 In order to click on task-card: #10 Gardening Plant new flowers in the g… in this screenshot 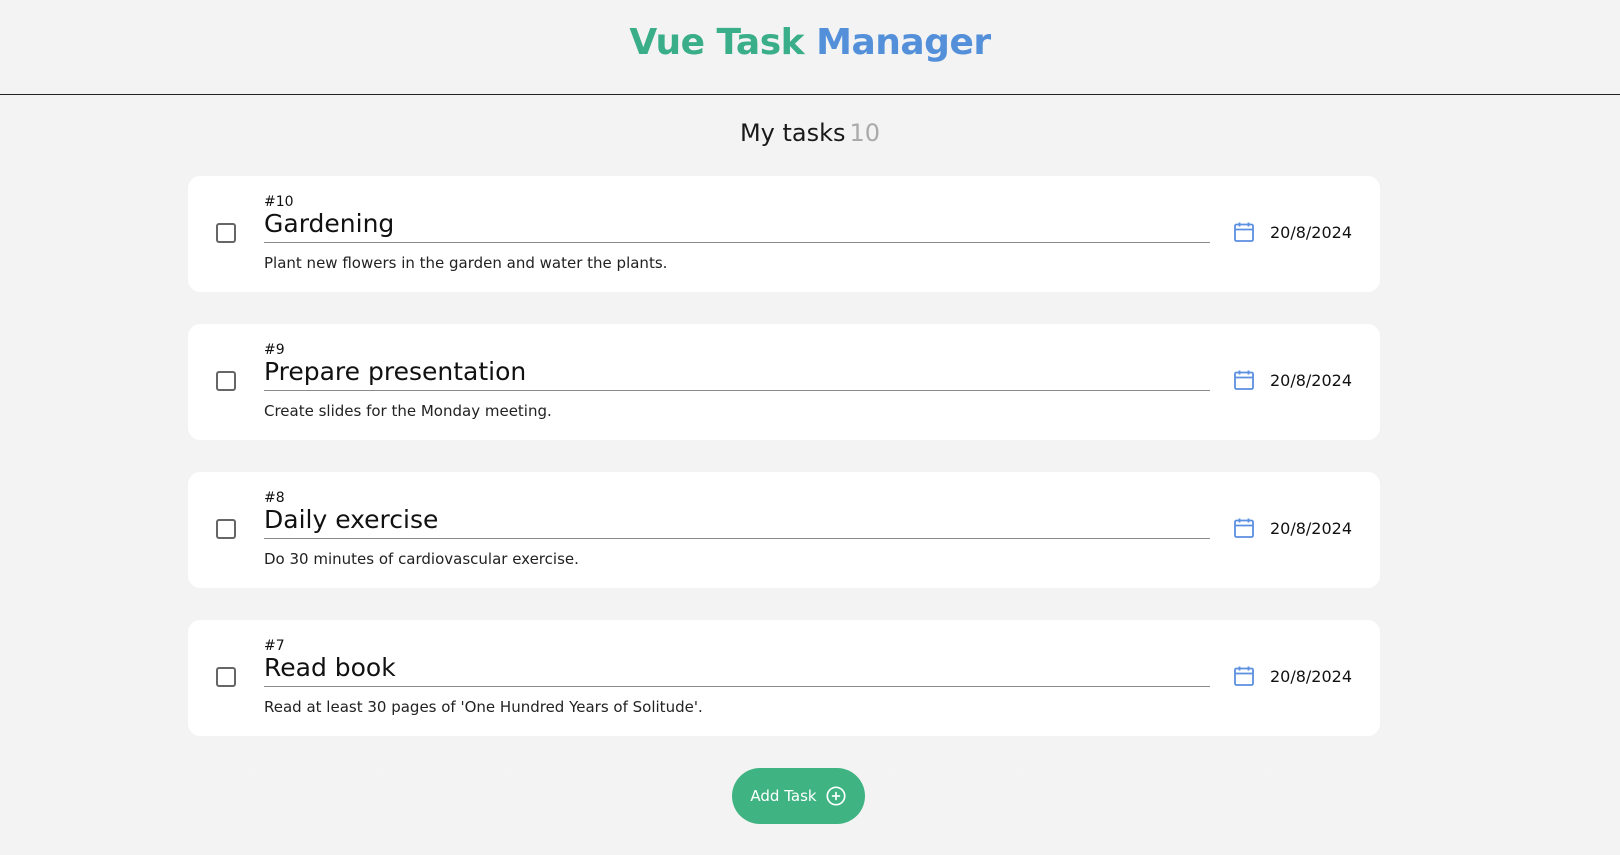, I will do `click(784, 234)`.